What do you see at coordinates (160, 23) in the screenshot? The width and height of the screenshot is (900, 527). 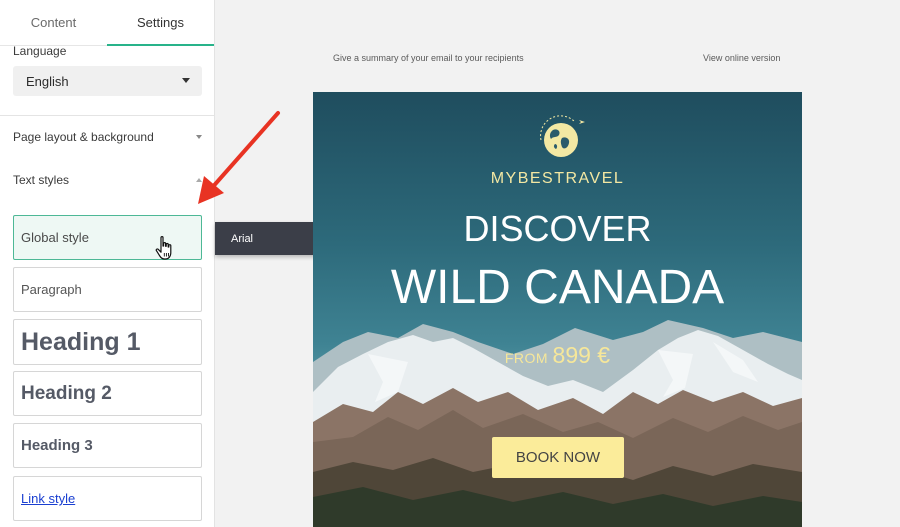 I see `tab-settings: Settings` at bounding box center [160, 23].